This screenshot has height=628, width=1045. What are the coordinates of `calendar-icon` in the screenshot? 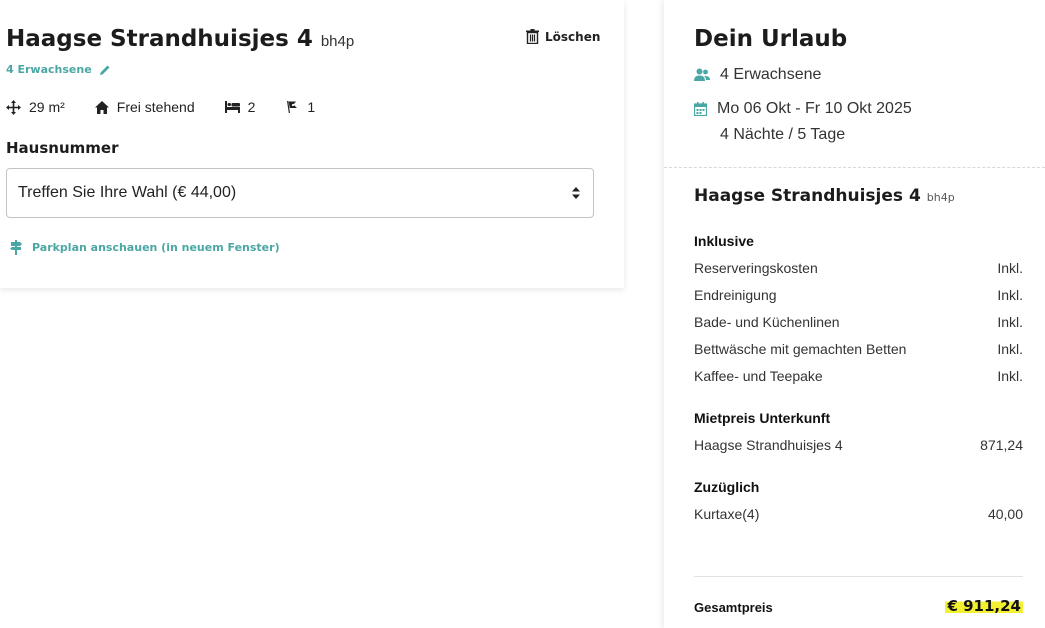 It's located at (700, 109).